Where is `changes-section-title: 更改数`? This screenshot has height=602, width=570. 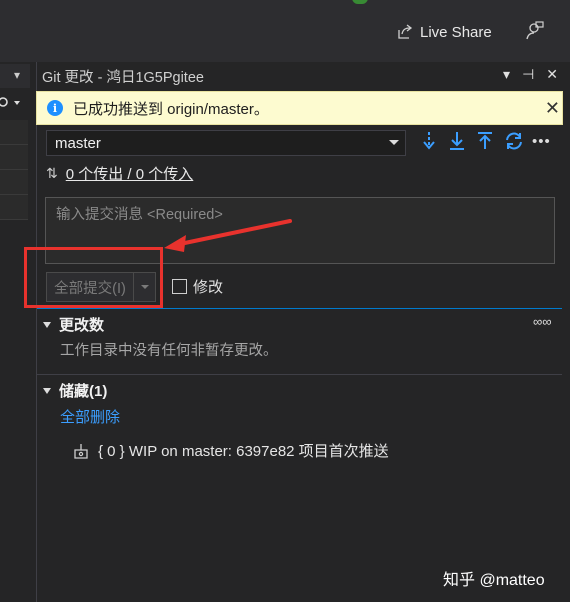
changes-section-title: 更改数 is located at coordinates (82, 325).